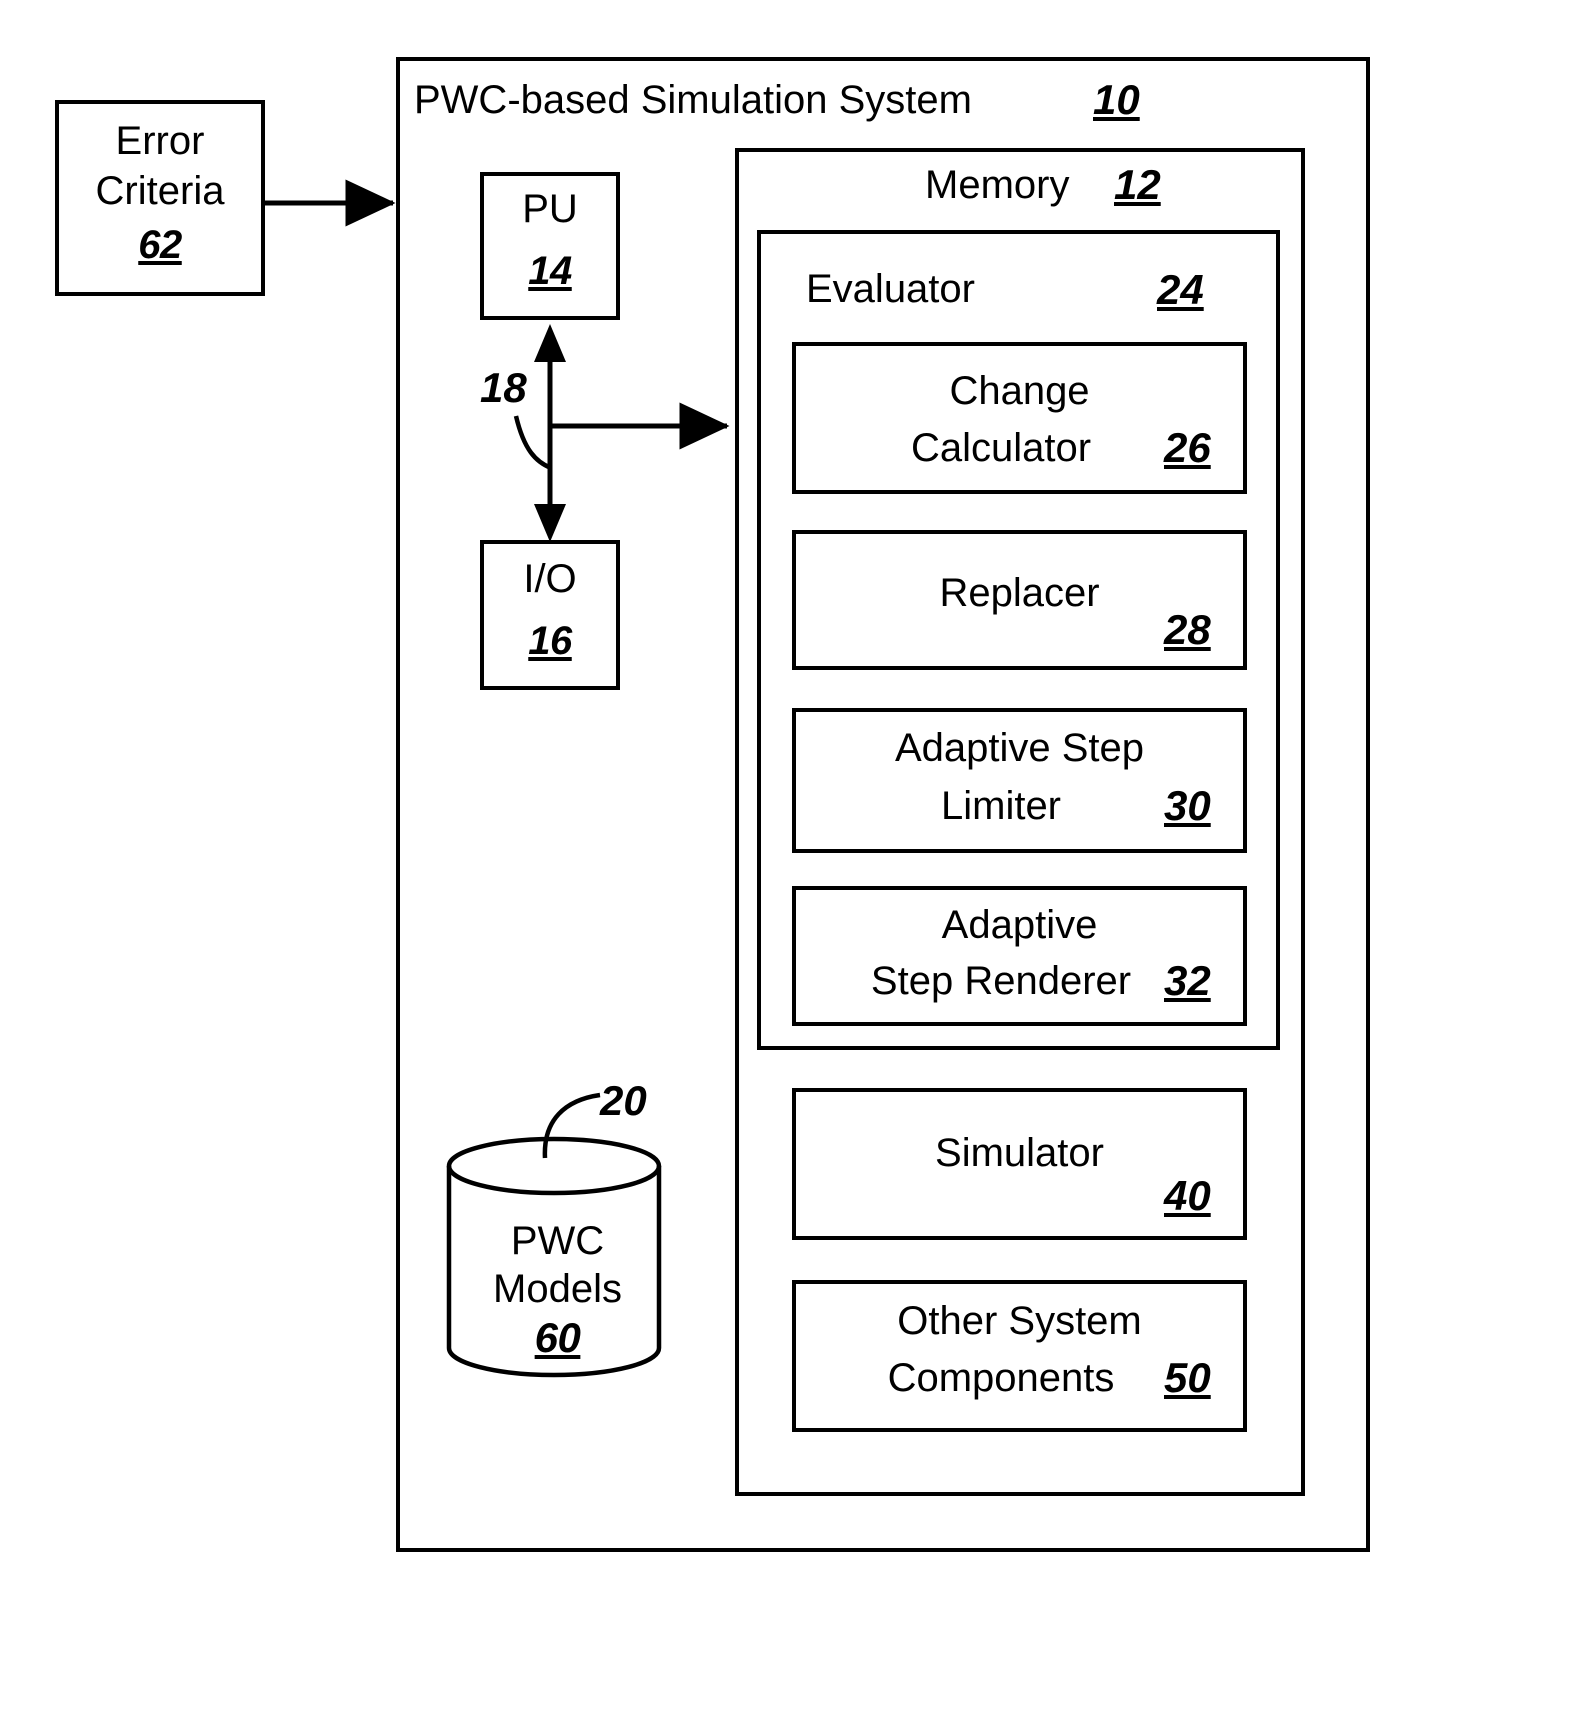 Image resolution: width=1578 pixels, height=1731 pixels. I want to click on memory-ref: 12, so click(1137, 184).